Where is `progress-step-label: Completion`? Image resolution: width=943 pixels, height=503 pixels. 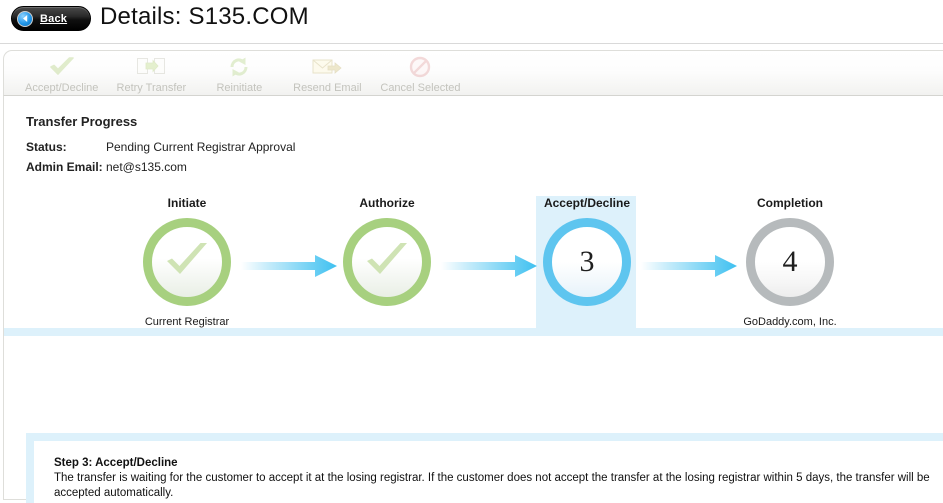 progress-step-label: Completion is located at coordinates (790, 203).